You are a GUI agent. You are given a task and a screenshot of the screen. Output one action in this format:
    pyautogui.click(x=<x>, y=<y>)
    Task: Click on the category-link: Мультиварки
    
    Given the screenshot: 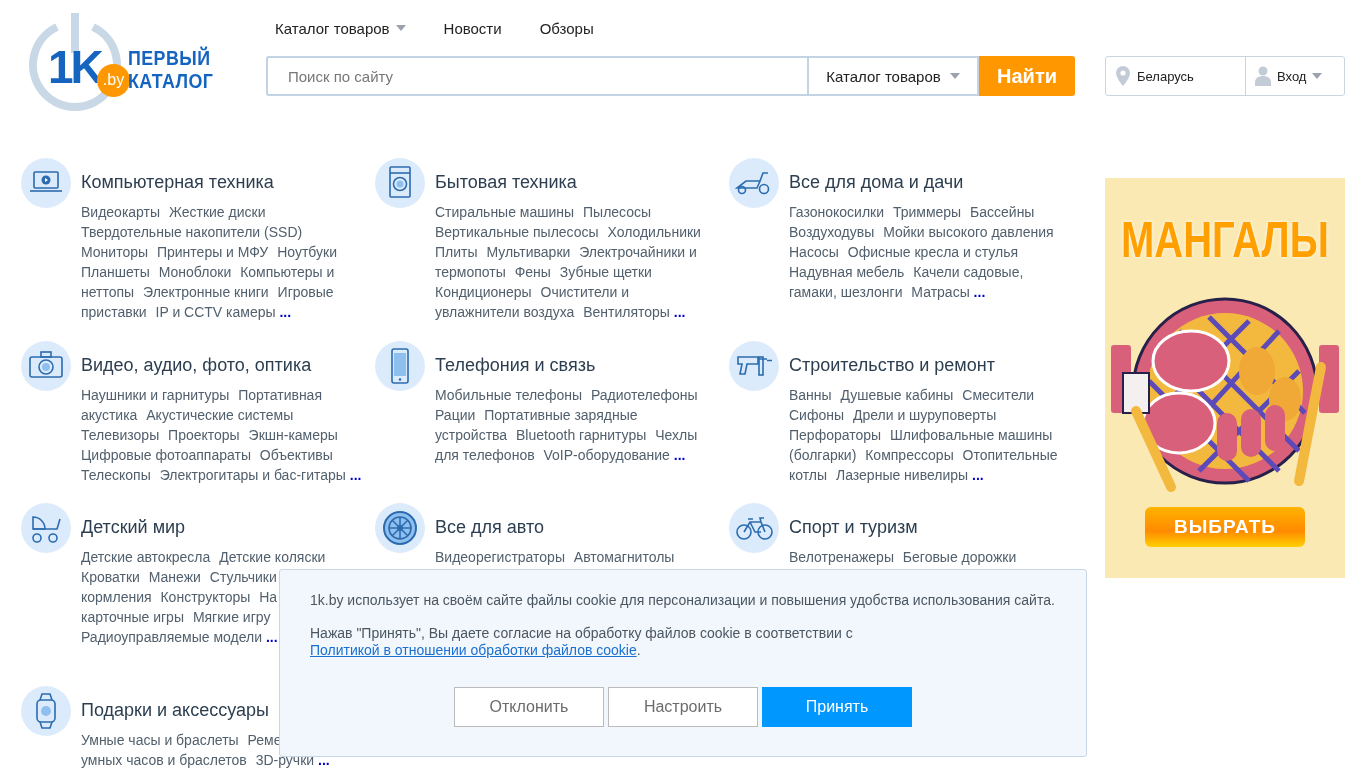 What is the action you would take?
    pyautogui.click(x=528, y=252)
    